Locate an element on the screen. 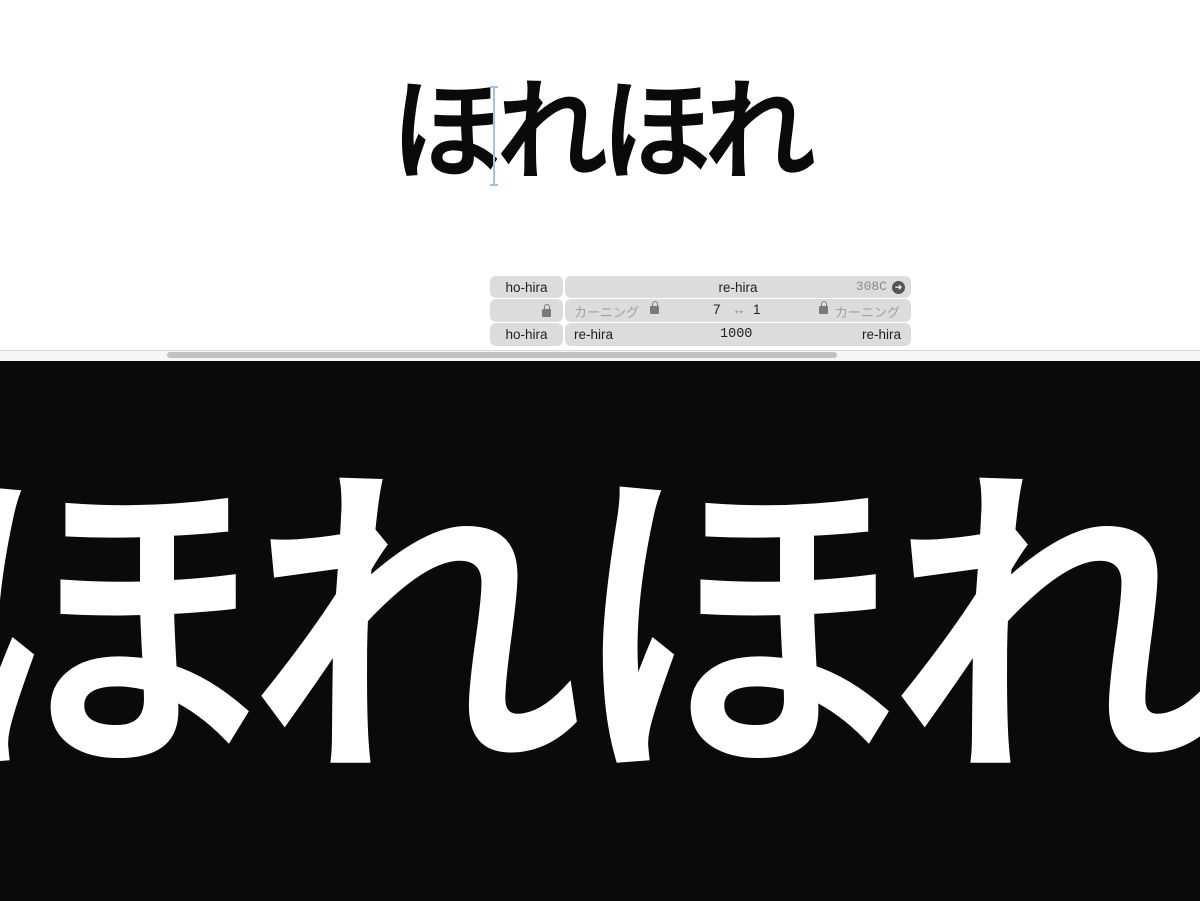 This screenshot has width=1200, height=901. left-glyph-name-field: ho-hira is located at coordinates (526, 287).